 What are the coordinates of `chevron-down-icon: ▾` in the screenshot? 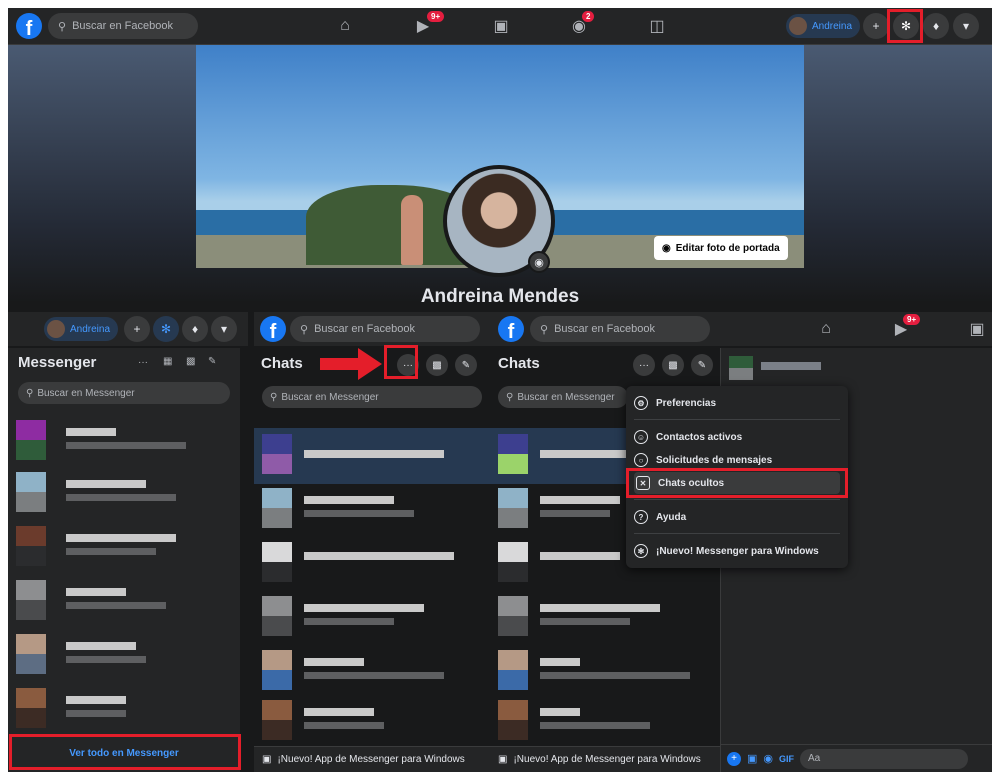 It's located at (224, 329).